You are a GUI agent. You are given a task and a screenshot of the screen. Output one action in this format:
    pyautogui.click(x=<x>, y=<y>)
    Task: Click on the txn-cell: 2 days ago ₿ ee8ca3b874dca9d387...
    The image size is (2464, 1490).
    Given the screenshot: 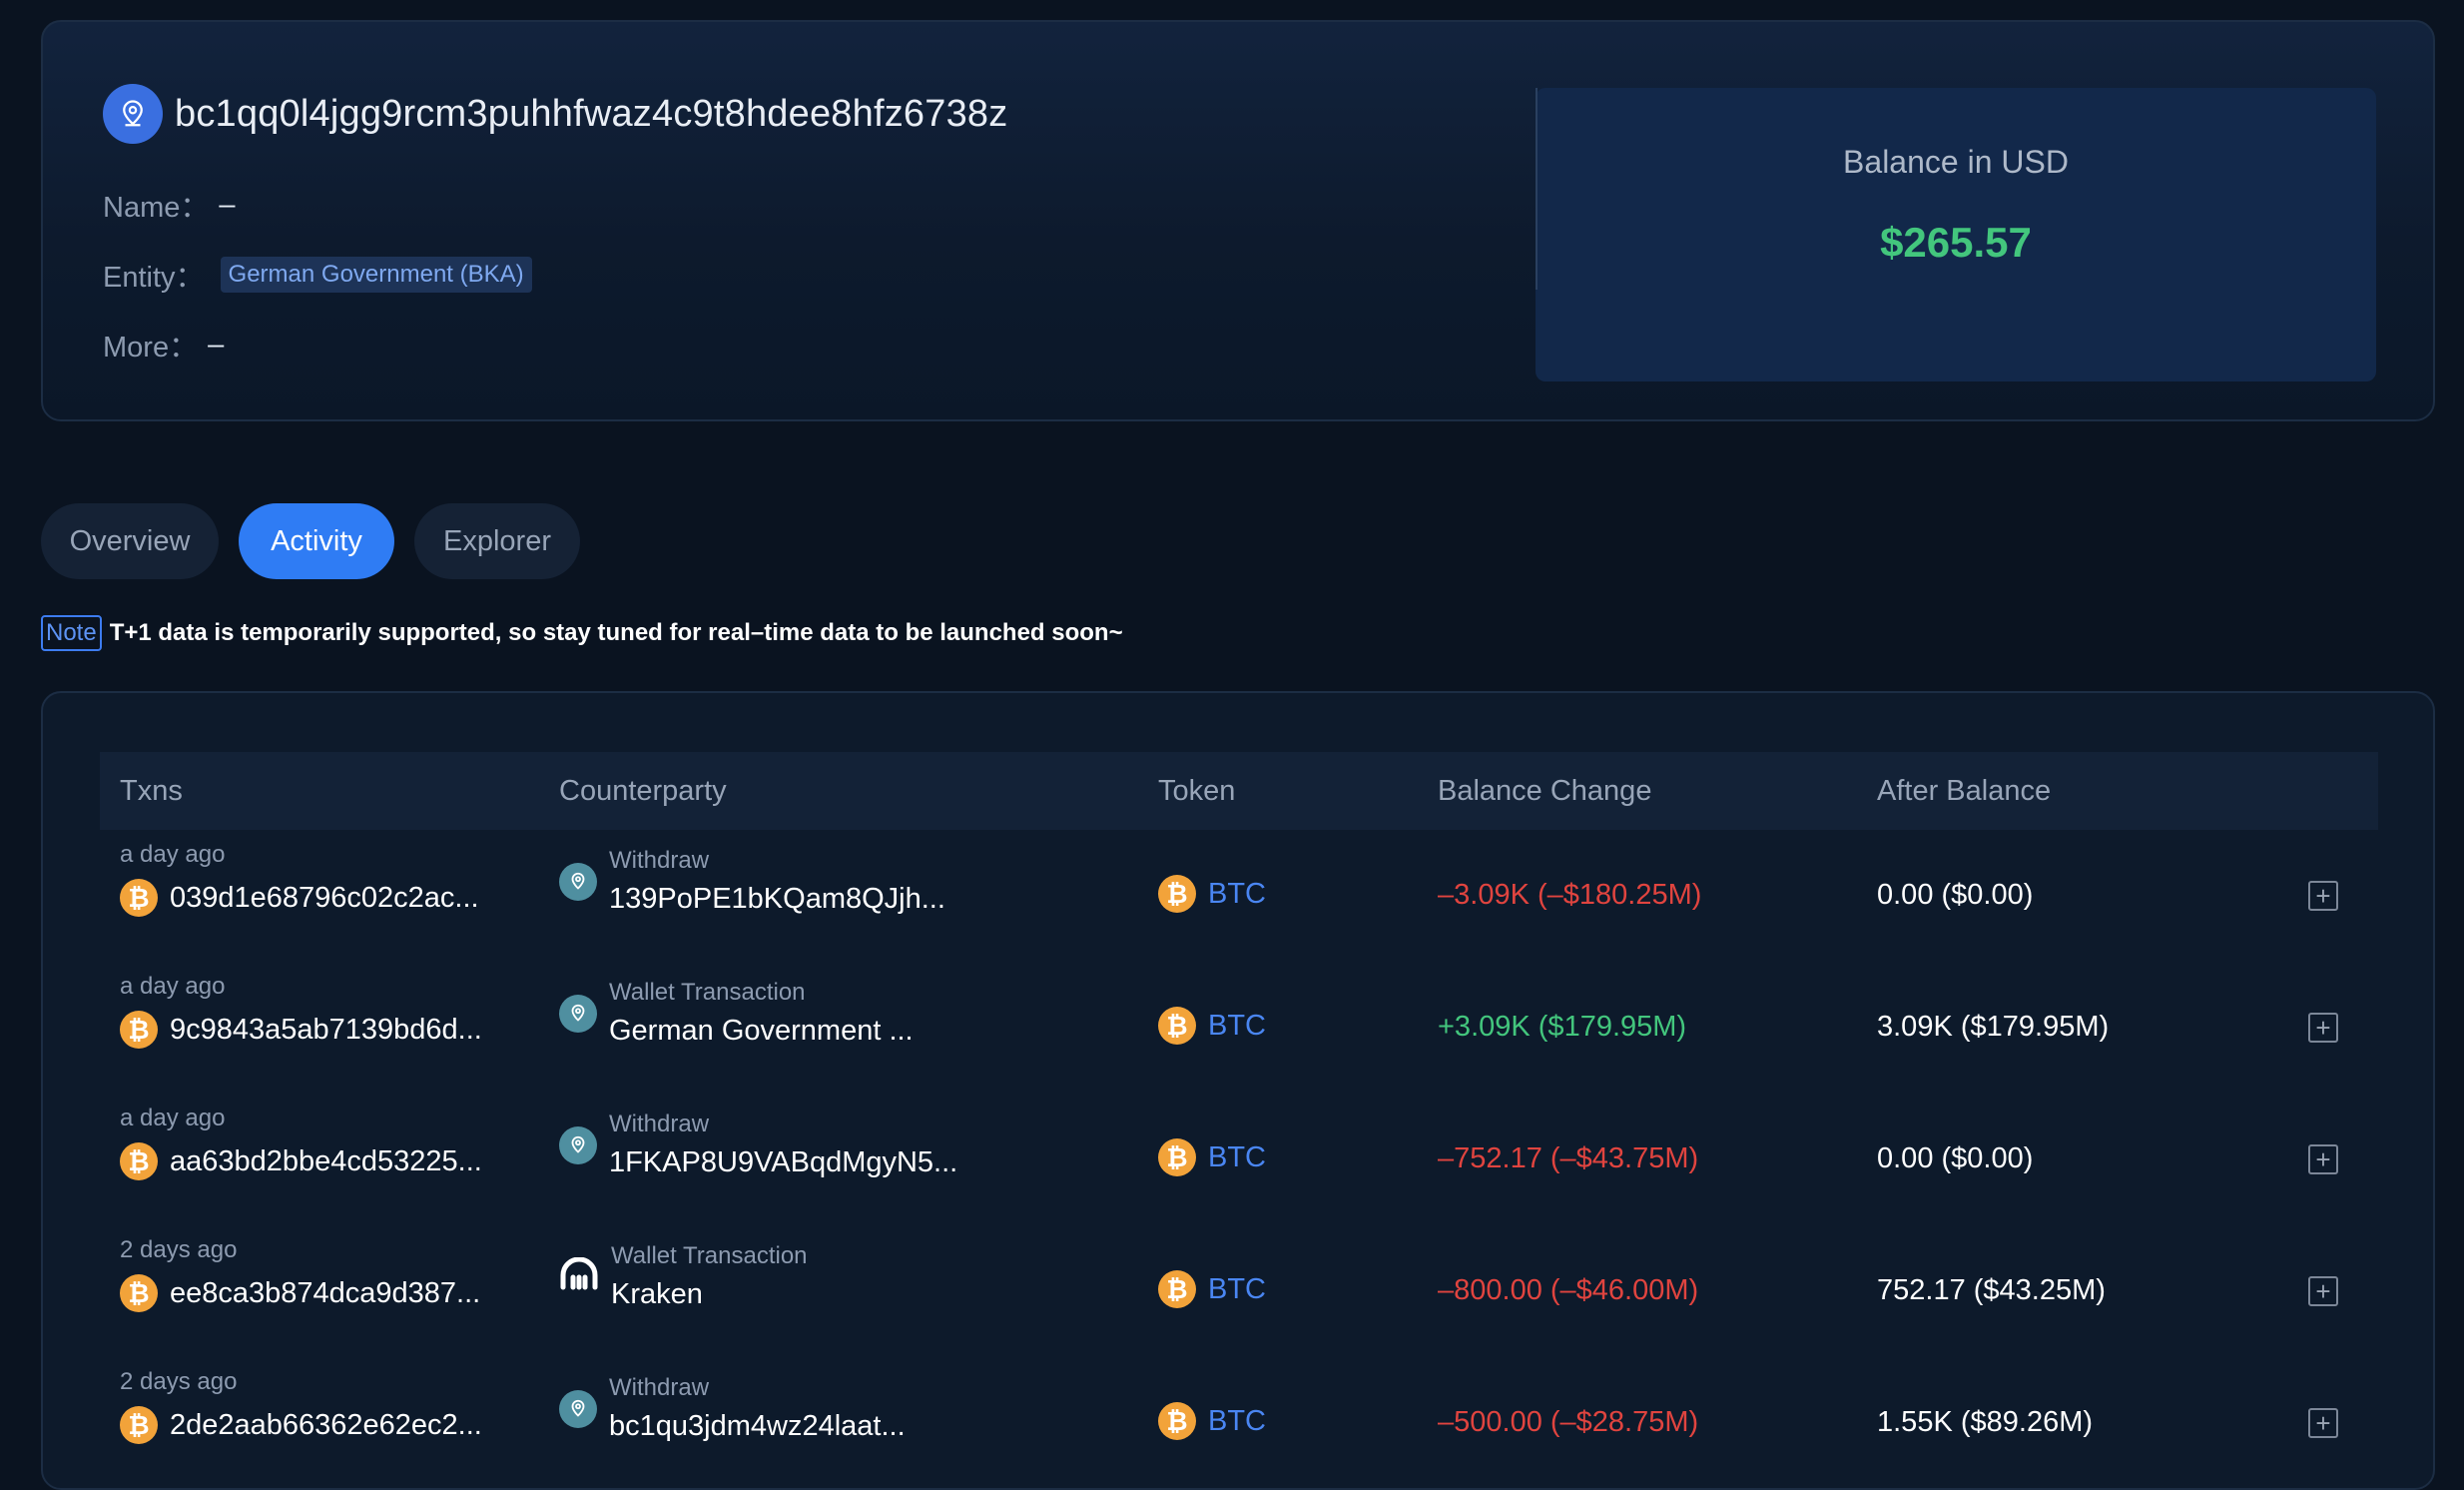 What is the action you would take?
    pyautogui.click(x=300, y=1274)
    